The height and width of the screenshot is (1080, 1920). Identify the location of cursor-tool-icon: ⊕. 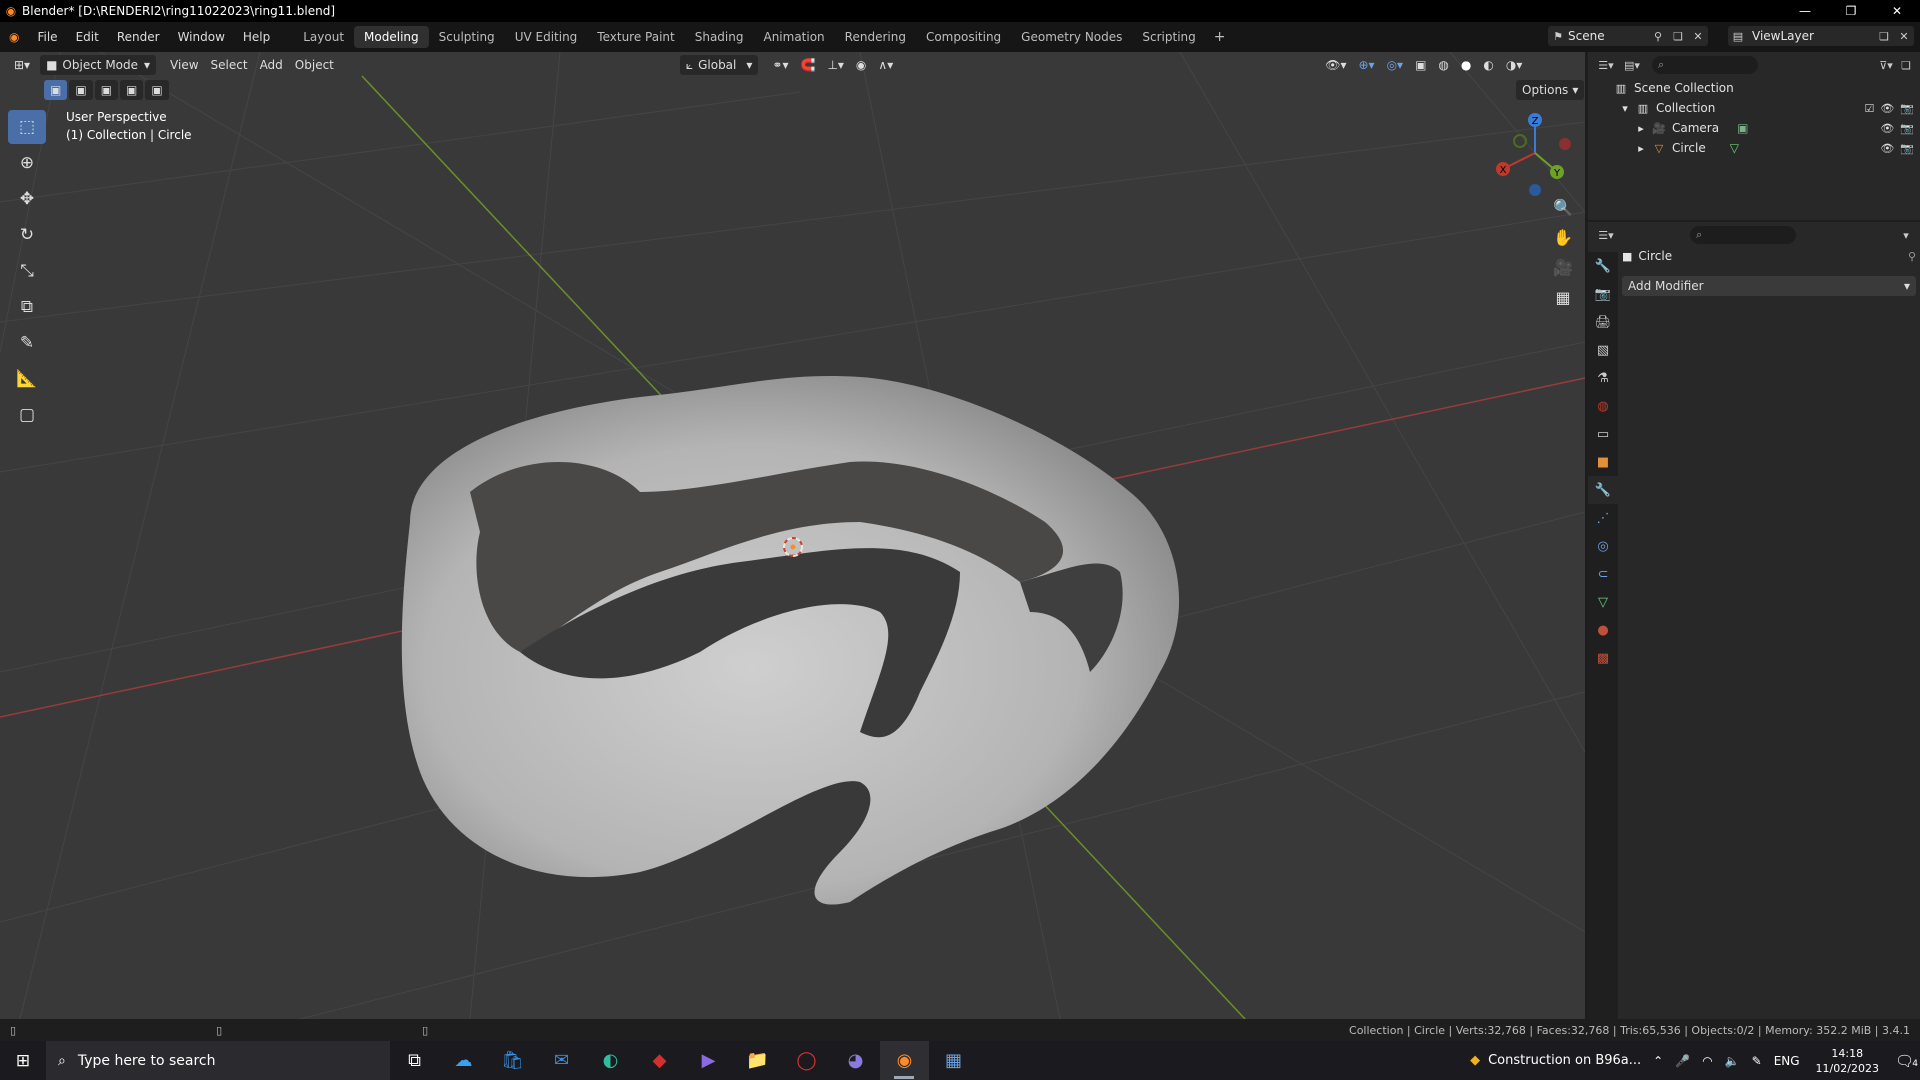
(27, 163).